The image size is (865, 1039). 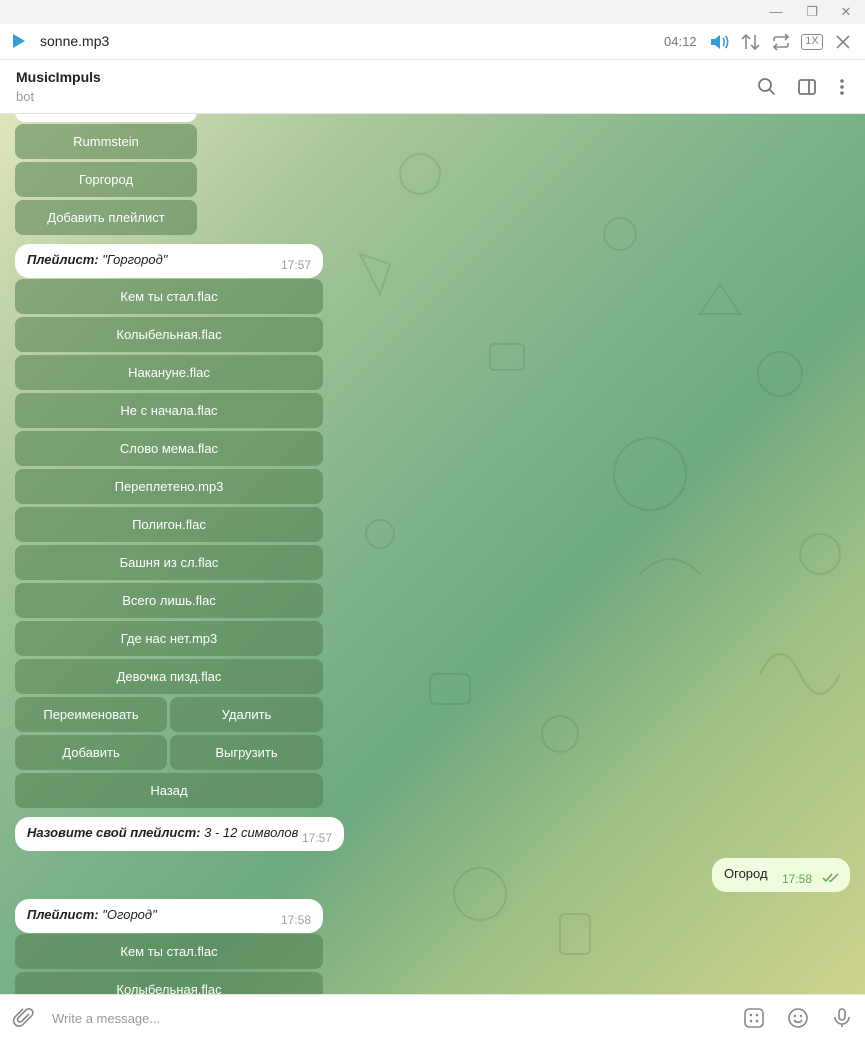 I want to click on more-menu-icon, so click(x=842, y=87).